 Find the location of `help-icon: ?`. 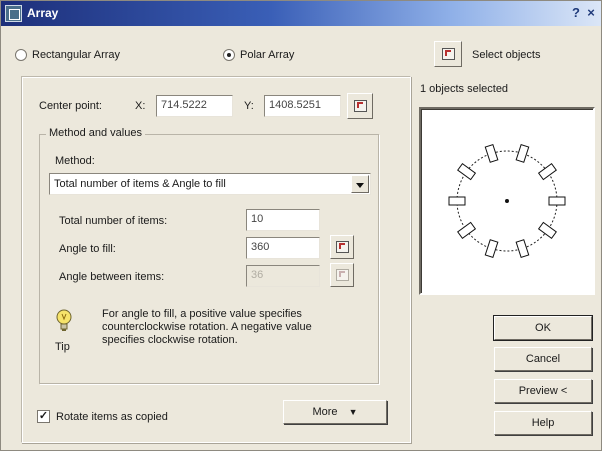

help-icon: ? is located at coordinates (576, 13).